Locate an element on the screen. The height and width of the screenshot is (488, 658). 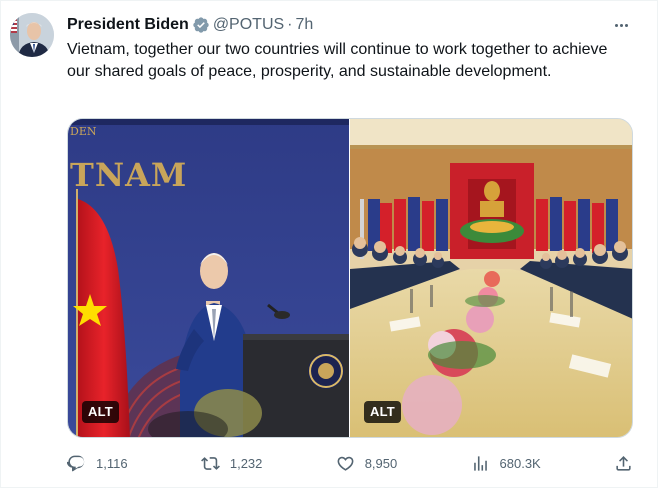
repost-button: 1,232 is located at coordinates (231, 463).